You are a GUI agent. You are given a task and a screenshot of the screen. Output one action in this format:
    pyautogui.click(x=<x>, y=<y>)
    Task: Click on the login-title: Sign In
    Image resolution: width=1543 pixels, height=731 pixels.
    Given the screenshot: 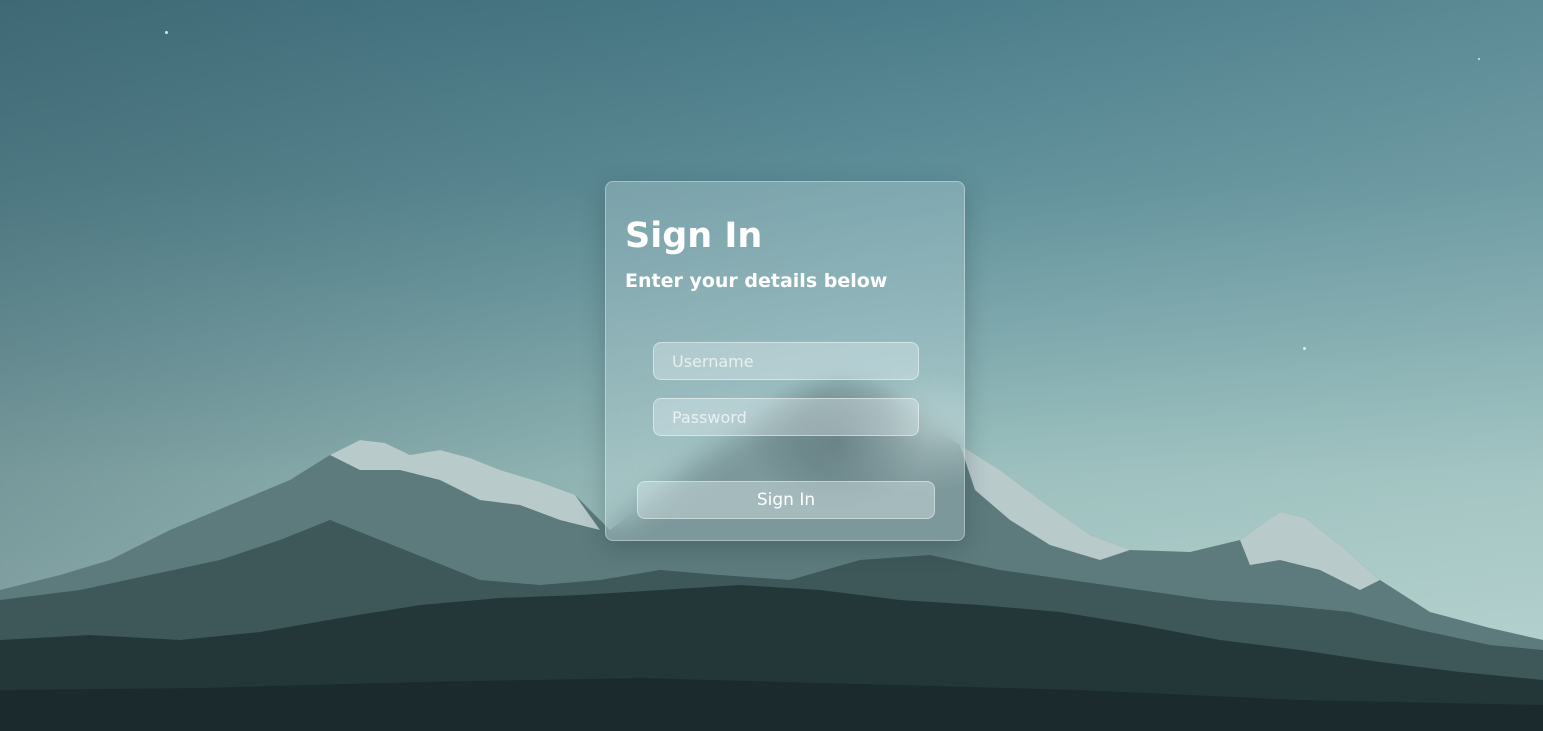 What is the action you would take?
    pyautogui.click(x=694, y=236)
    